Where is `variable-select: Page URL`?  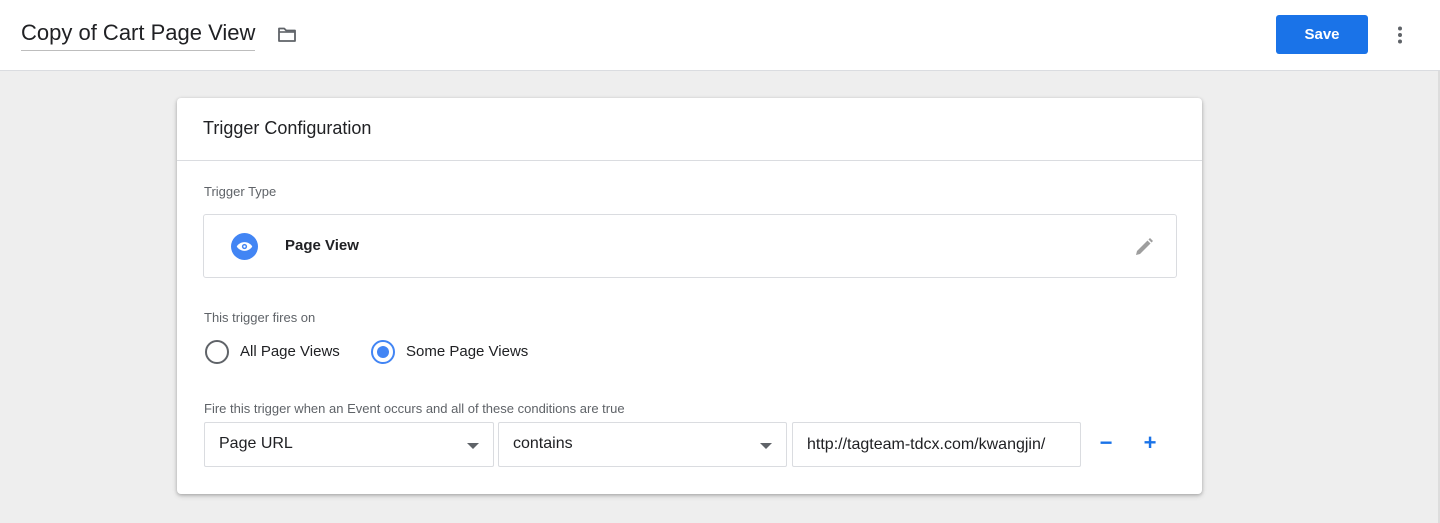
variable-select: Page URL is located at coordinates (349, 444).